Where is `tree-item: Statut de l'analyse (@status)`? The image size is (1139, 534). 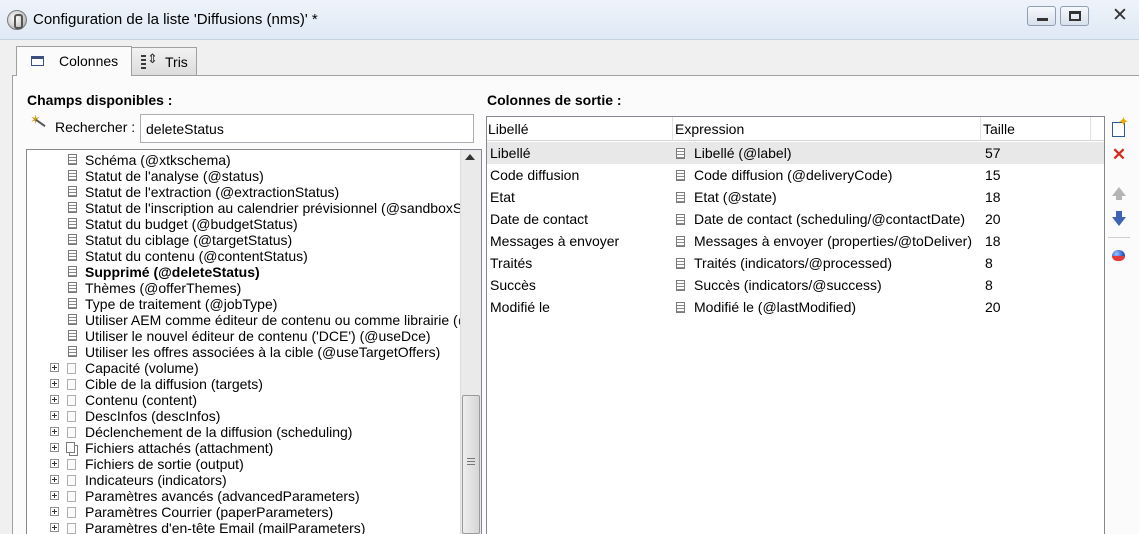 tree-item: Statut de l'analyse (@status) is located at coordinates (244, 176).